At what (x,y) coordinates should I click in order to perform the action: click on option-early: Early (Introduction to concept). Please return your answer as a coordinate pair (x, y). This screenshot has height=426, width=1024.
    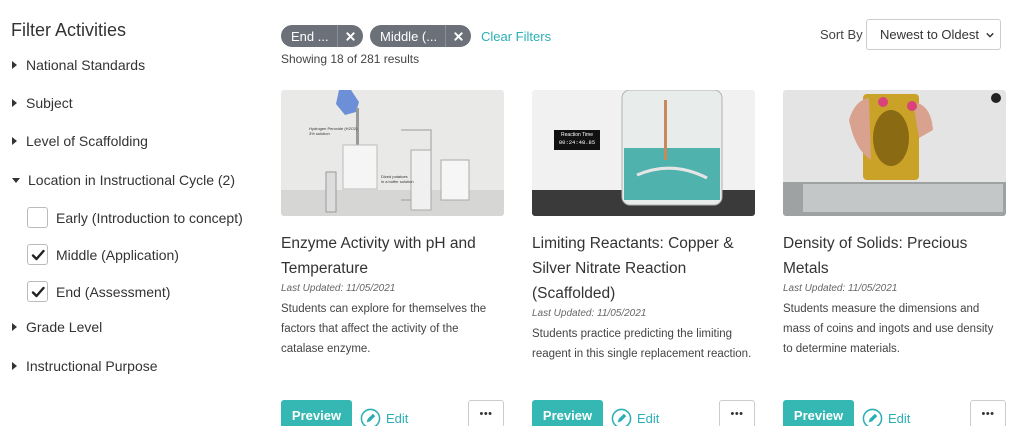
    Looking at the image, I should click on (135, 217).